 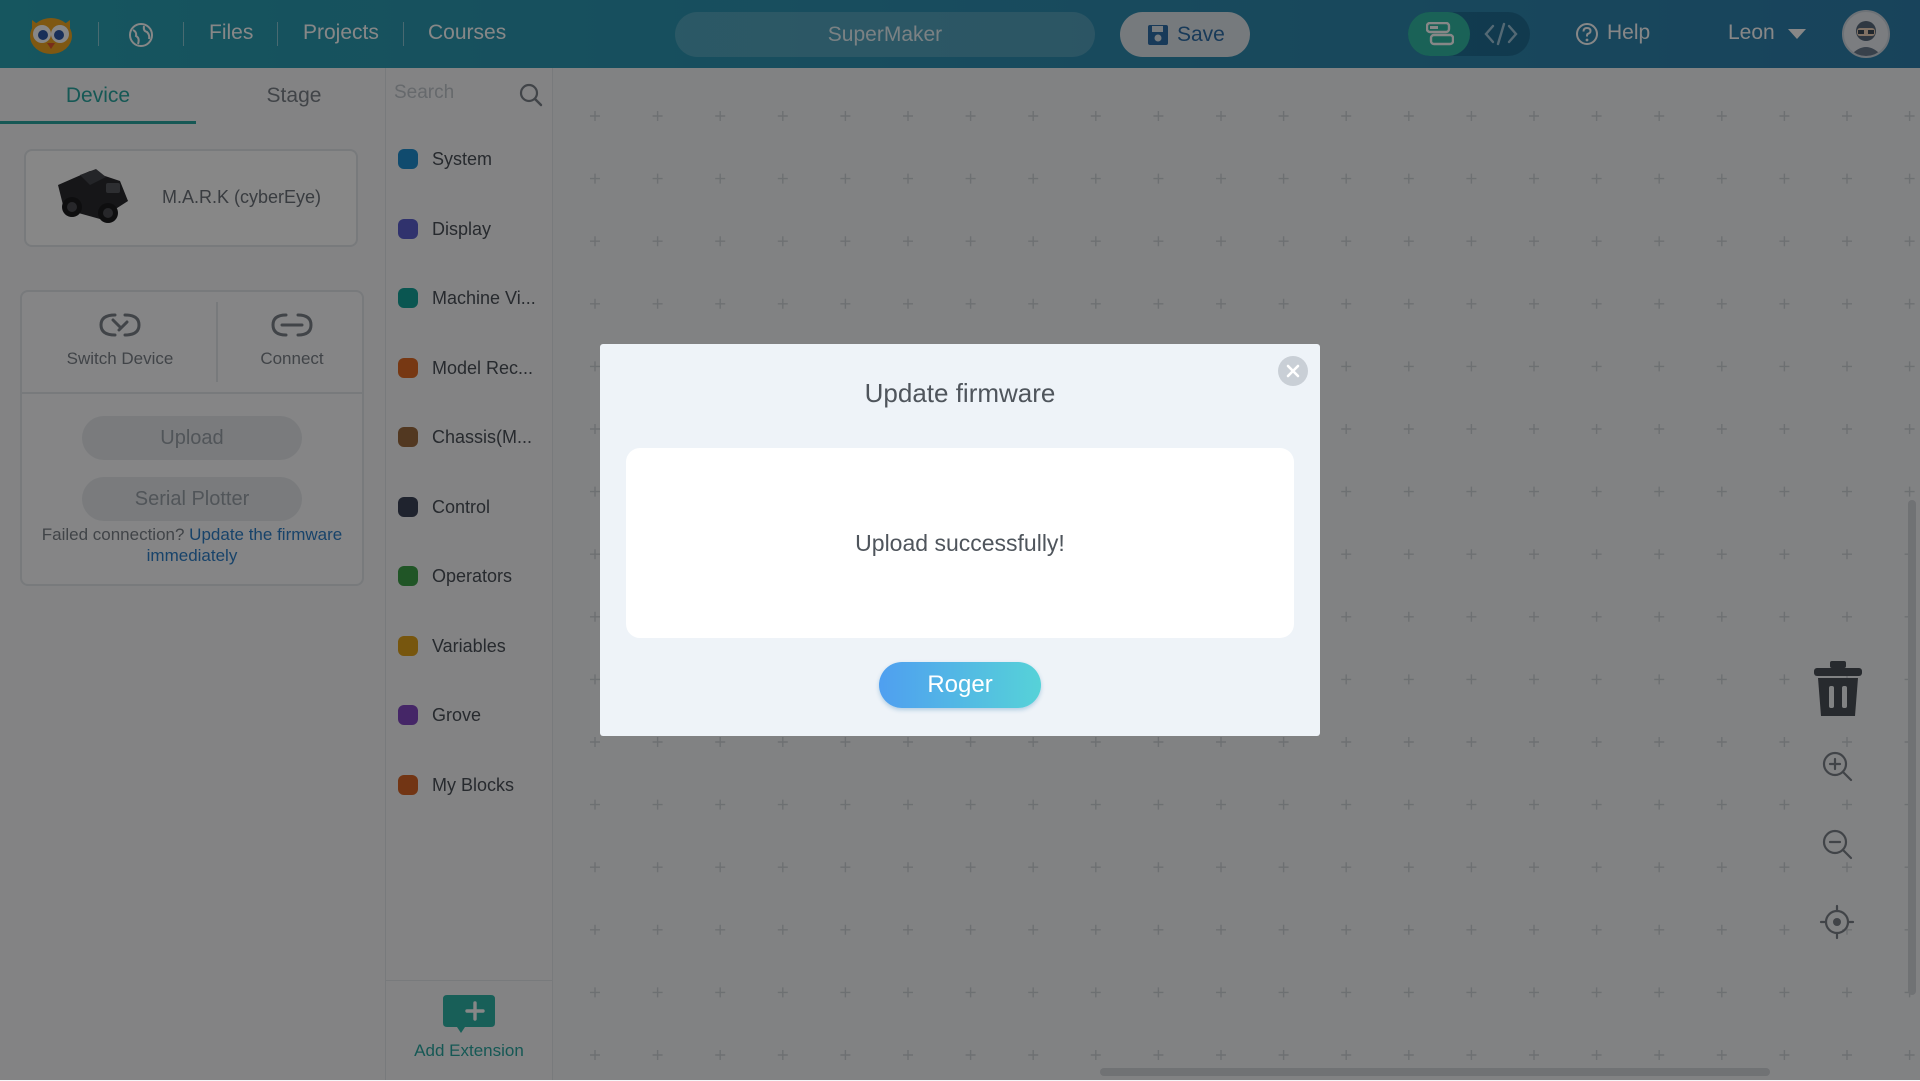 What do you see at coordinates (960, 685) in the screenshot?
I see `roger-button: Roger` at bounding box center [960, 685].